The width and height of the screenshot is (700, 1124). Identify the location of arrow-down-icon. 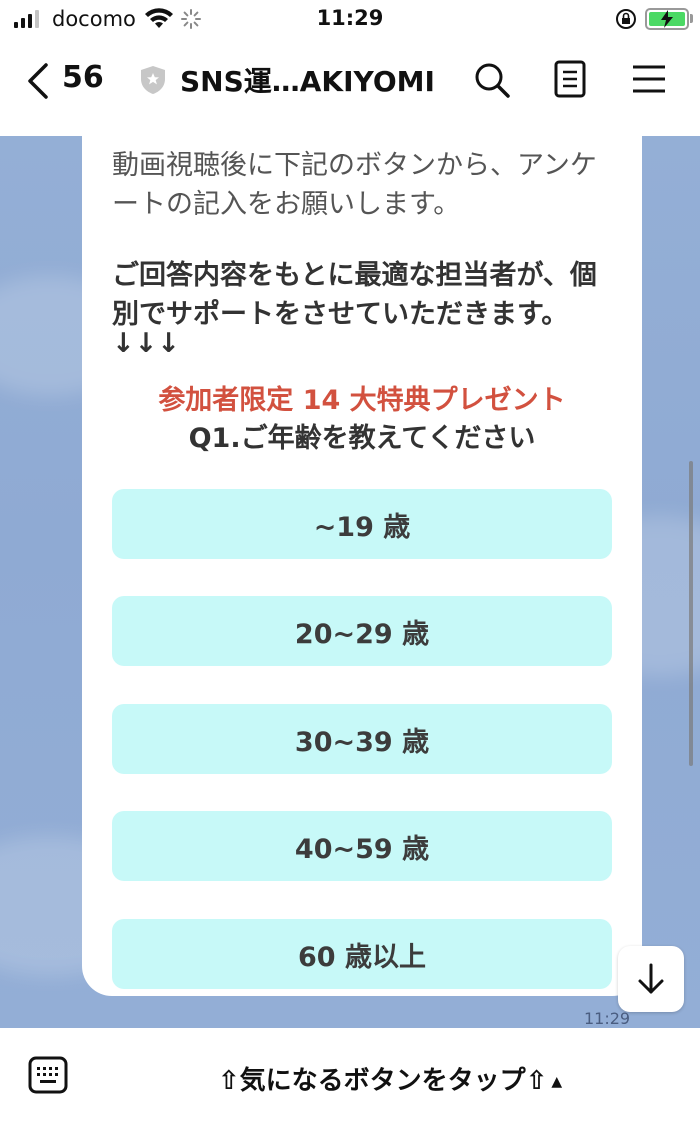
(651, 978).